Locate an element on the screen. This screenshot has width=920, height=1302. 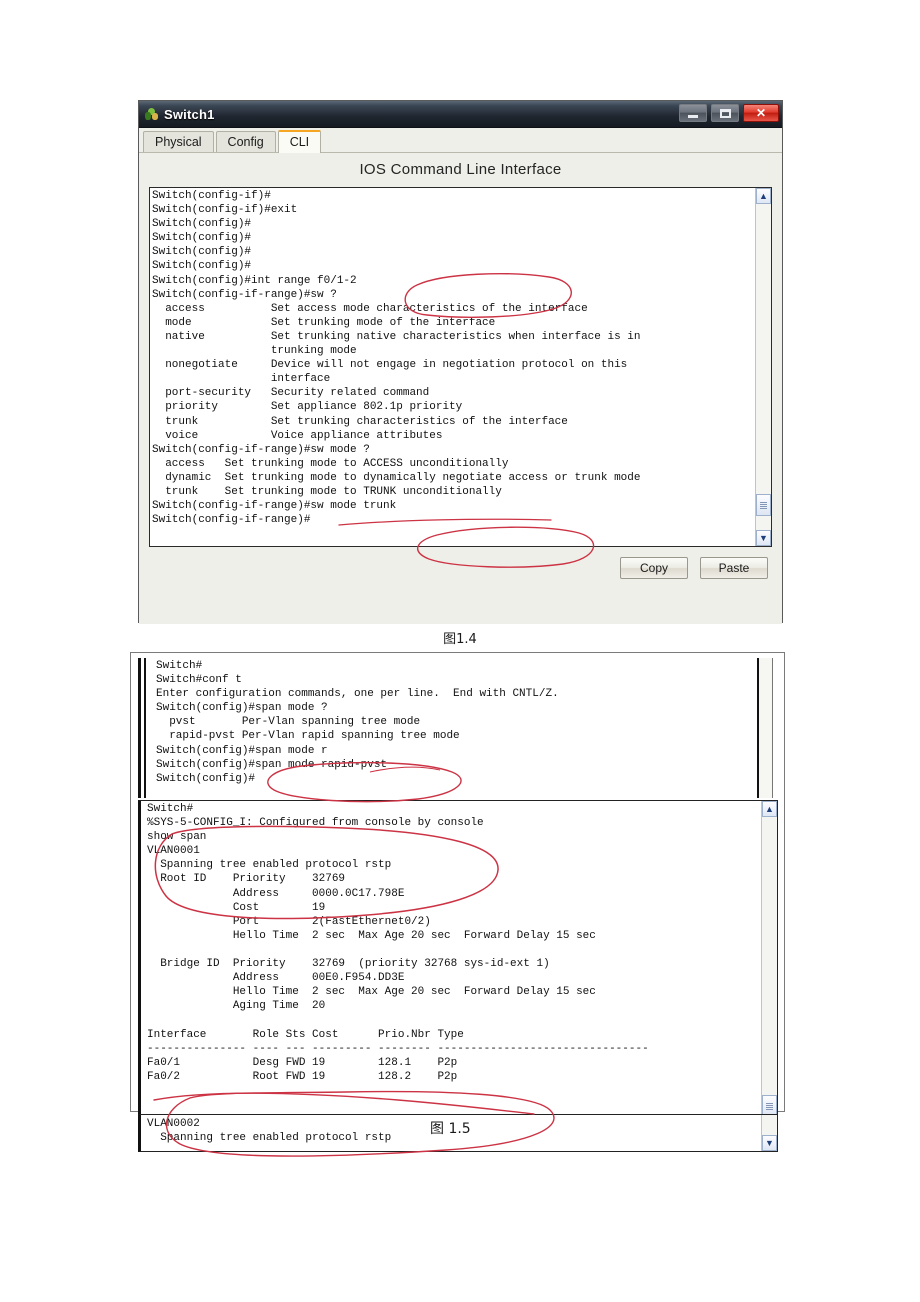
paste-button: Paste is located at coordinates (734, 568).